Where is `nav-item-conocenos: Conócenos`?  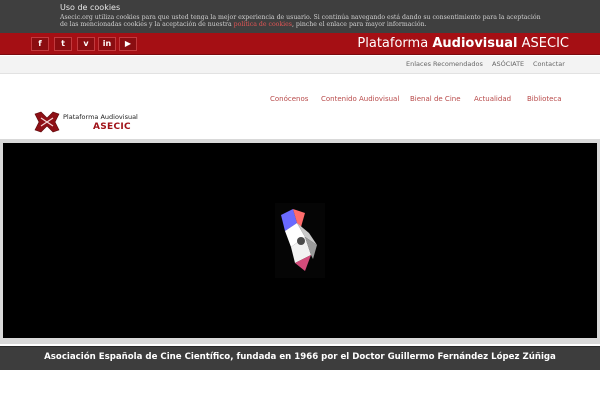 nav-item-conocenos: Conócenos is located at coordinates (289, 99).